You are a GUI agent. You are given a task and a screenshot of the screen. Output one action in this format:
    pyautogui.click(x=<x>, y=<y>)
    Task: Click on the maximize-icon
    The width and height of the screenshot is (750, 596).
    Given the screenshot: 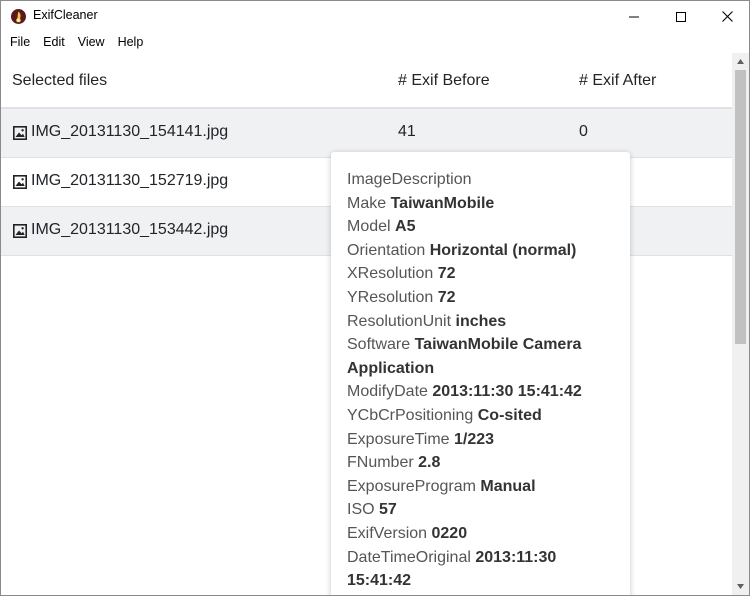 What is the action you would take?
    pyautogui.click(x=681, y=16)
    